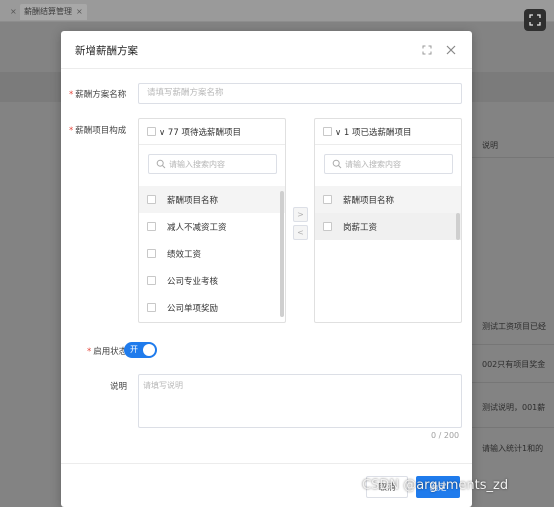 The width and height of the screenshot is (554, 507). I want to click on panel-header: ∨ 77 项待选薪酬项目, so click(212, 132).